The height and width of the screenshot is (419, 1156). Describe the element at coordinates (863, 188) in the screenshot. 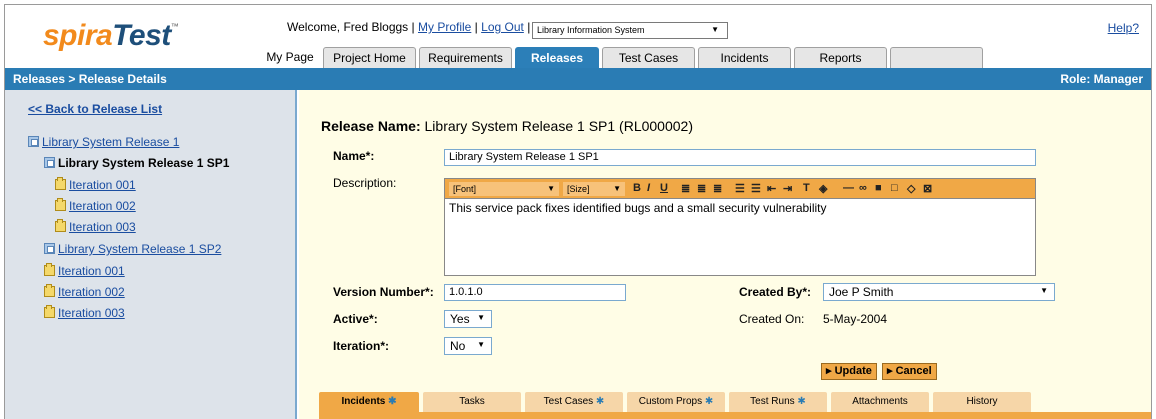

I see `link-icon: ∞` at that location.